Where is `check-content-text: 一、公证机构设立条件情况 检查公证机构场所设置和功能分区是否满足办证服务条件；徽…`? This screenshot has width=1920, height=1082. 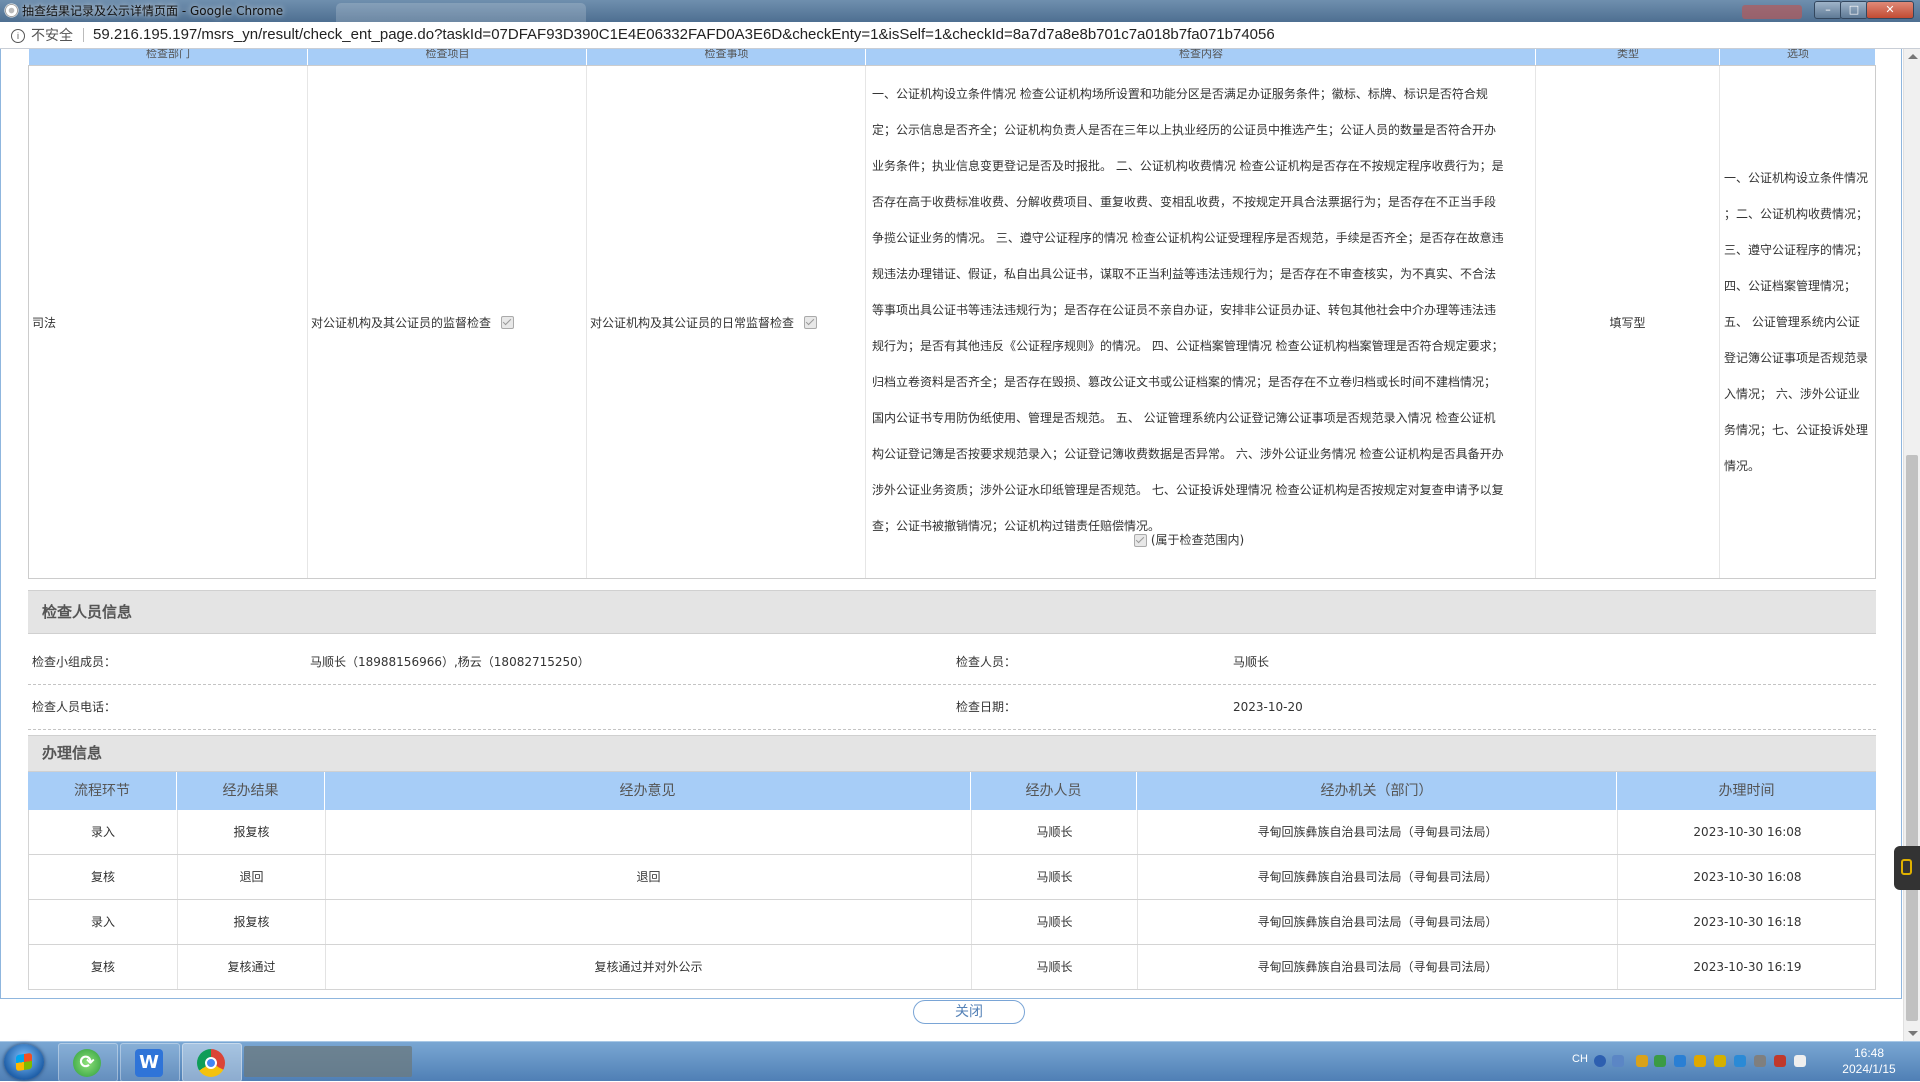
check-content-text: 一、公证机构设立条件情况 检查公证机构场所设置和功能分区是否满足办证服务条件；徽… is located at coordinates (1188, 310).